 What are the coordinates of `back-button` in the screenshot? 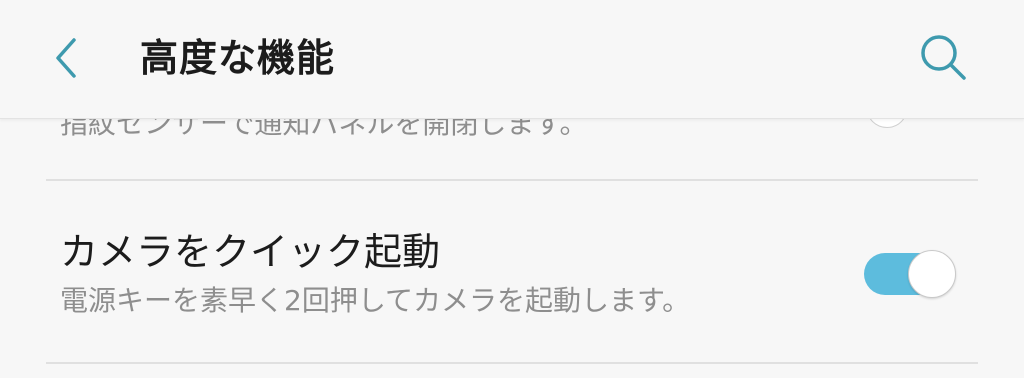 It's located at (68, 58).